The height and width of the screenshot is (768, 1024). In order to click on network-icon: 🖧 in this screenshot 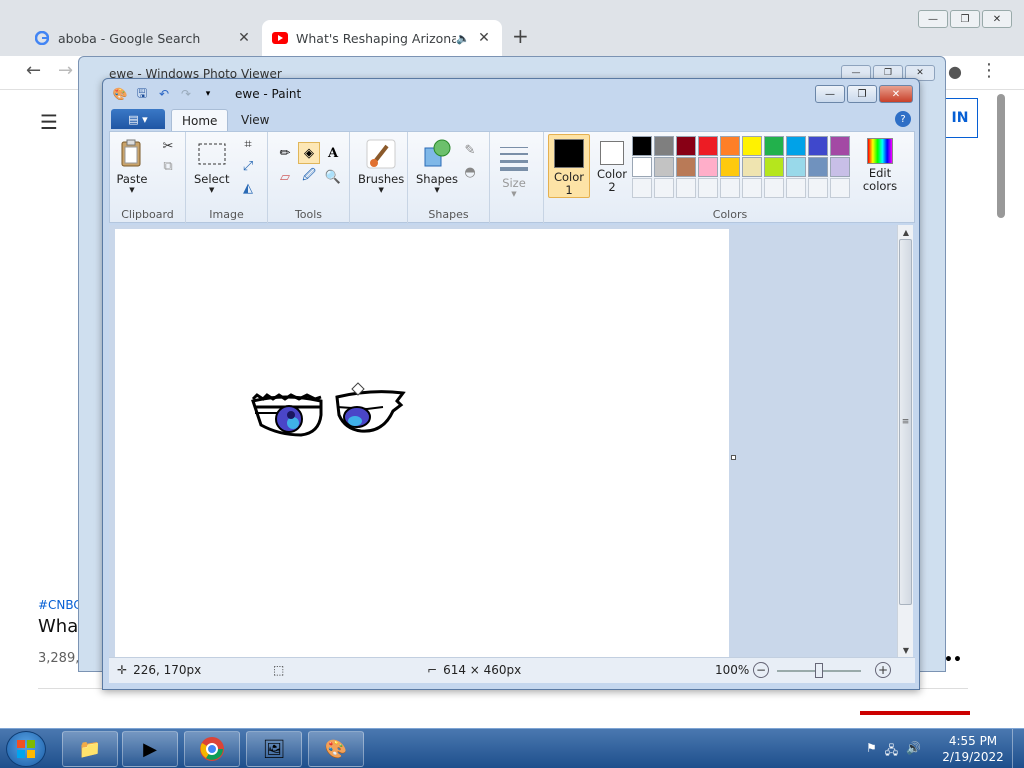, I will do `click(891, 751)`.